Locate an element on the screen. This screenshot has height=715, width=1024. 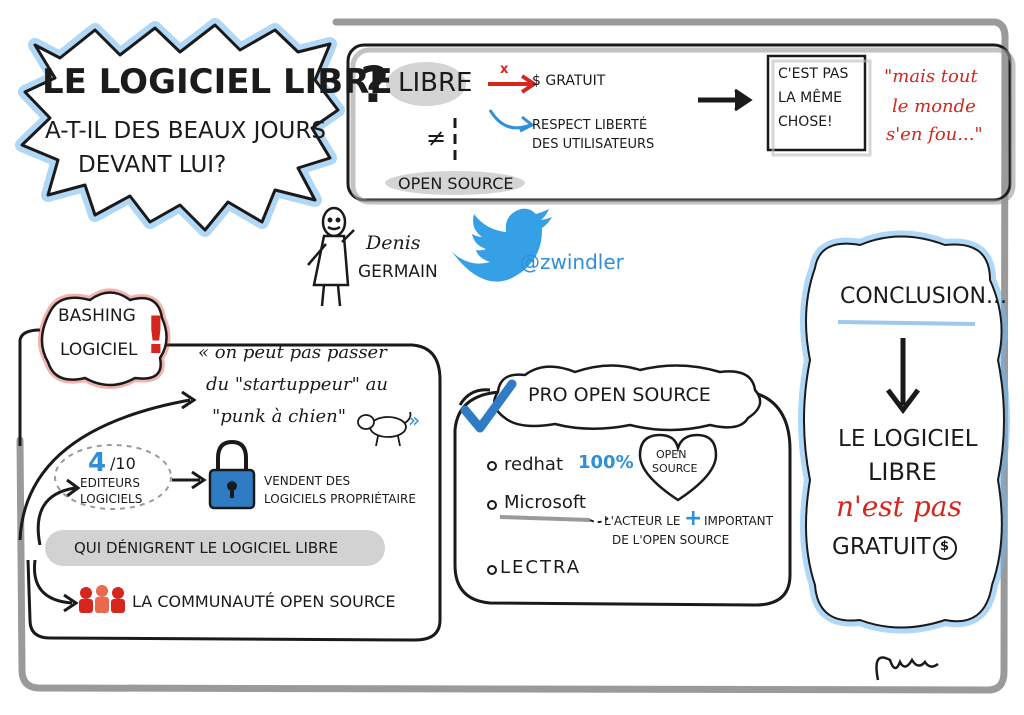
conclusion-line-4: GRATUIT is located at coordinates (881, 547).